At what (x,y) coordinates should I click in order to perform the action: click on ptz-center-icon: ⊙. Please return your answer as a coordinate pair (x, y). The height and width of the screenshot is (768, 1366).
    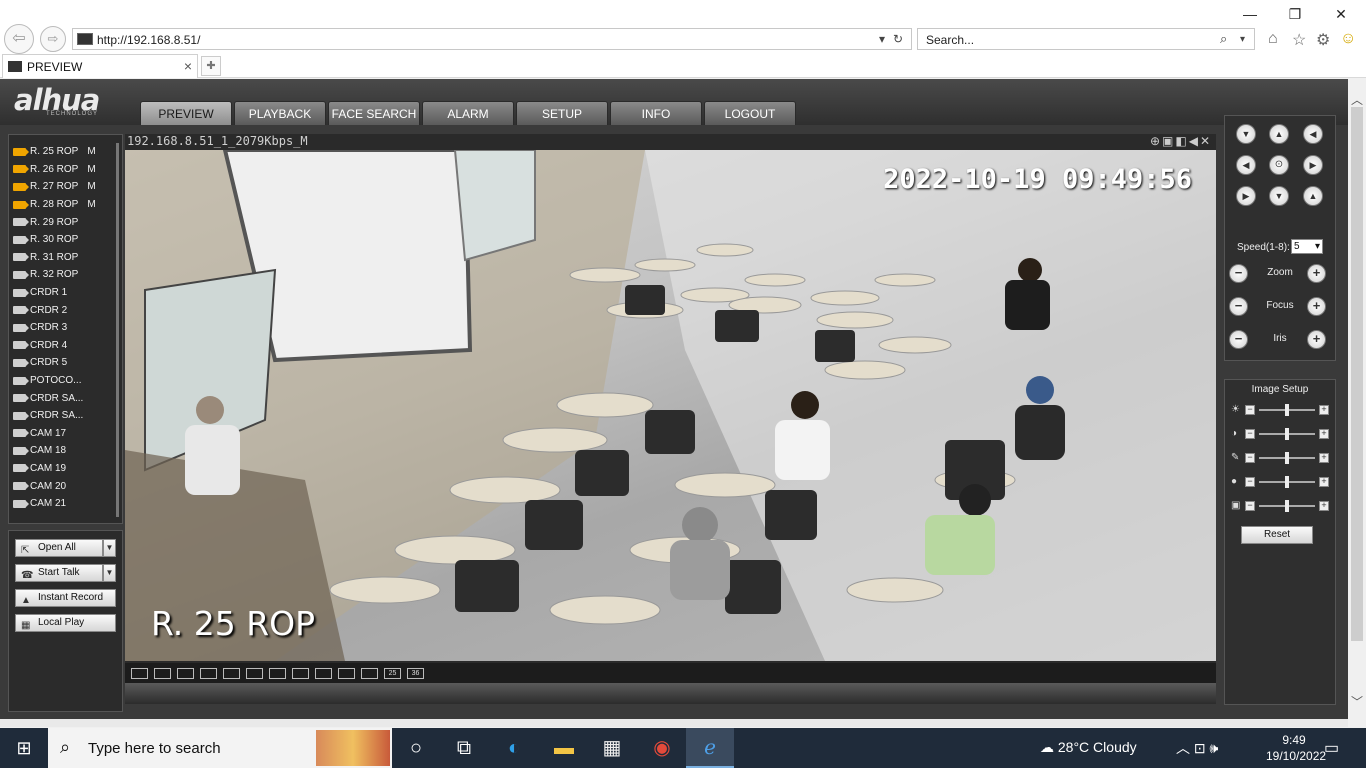
    Looking at the image, I should click on (1279, 165).